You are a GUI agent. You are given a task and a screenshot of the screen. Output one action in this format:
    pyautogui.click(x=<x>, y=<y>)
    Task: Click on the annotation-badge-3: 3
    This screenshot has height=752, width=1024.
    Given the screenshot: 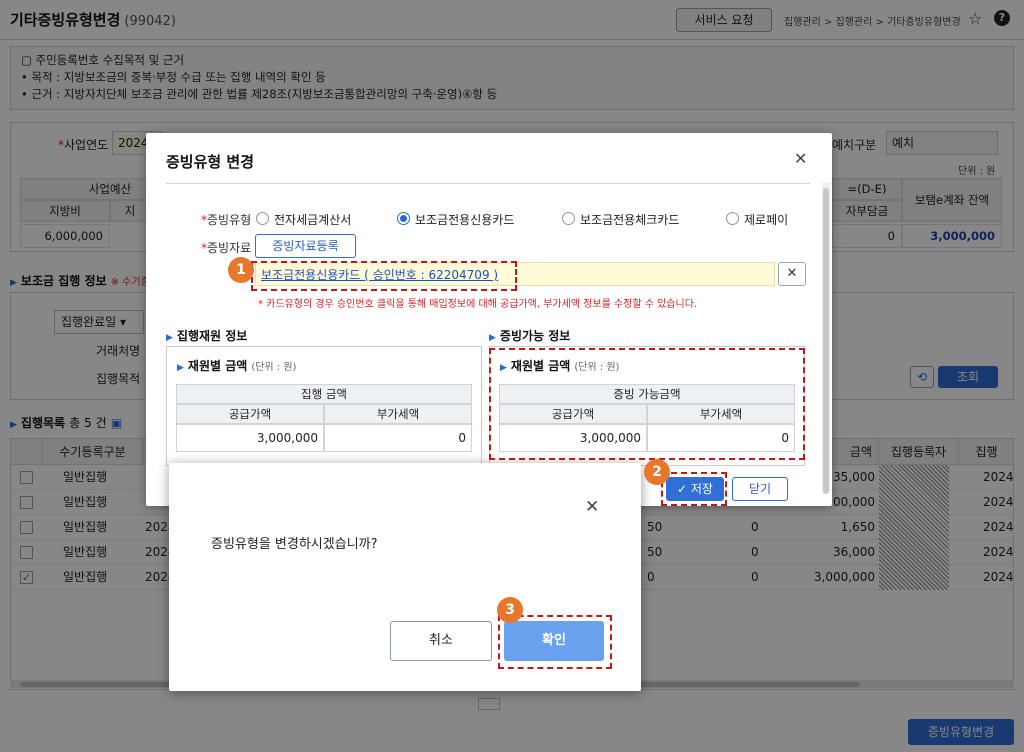 What is the action you would take?
    pyautogui.click(x=510, y=610)
    